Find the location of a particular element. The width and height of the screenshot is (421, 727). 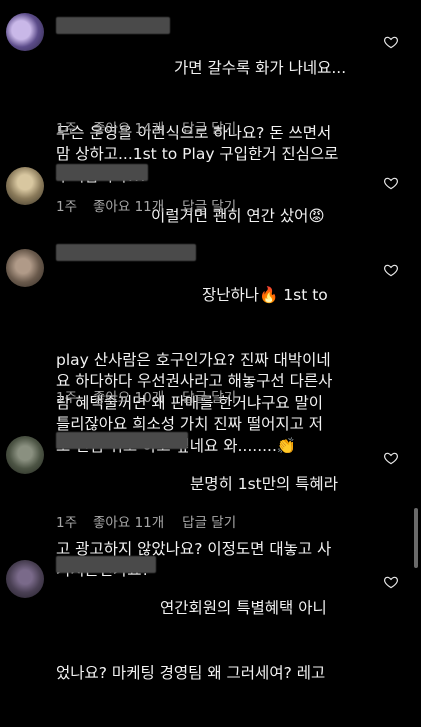

comment-body: 었나요? 마케팅 경영팀 왜 그러세여? 레고 is located at coordinates (191, 672).